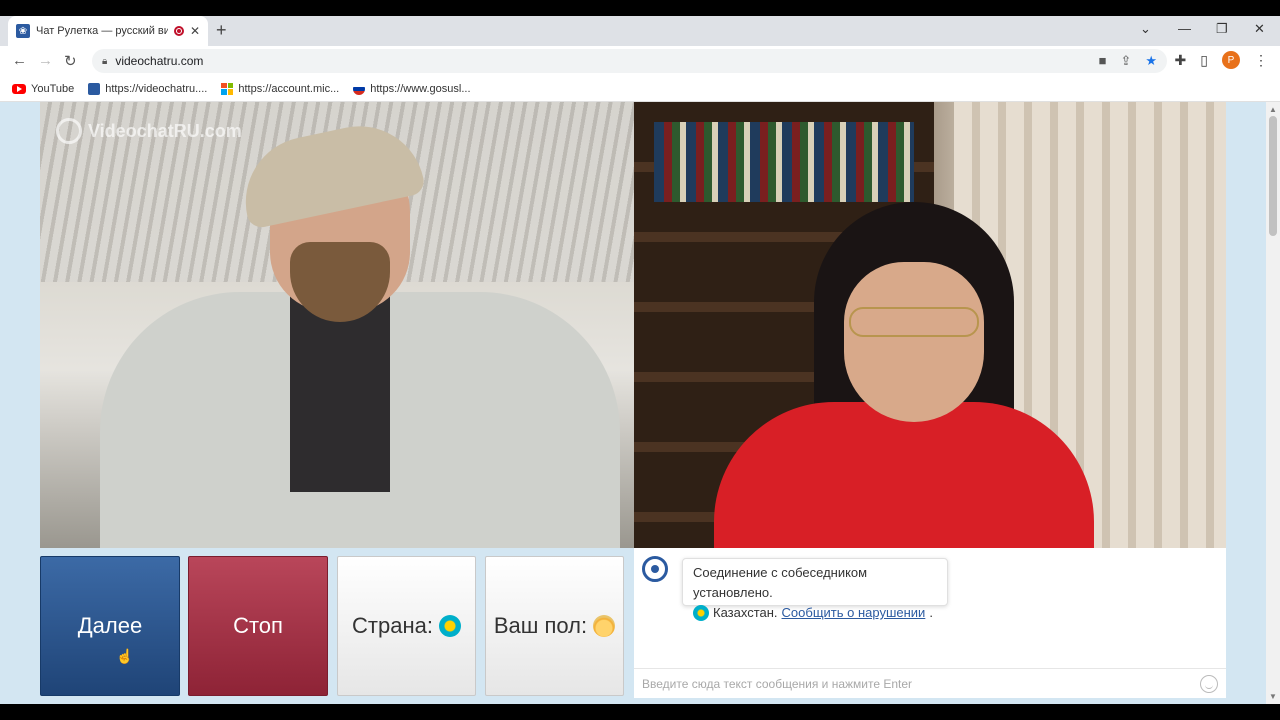 This screenshot has height=720, width=1280. I want to click on scroll-up-icon: ▲, so click(1273, 109).